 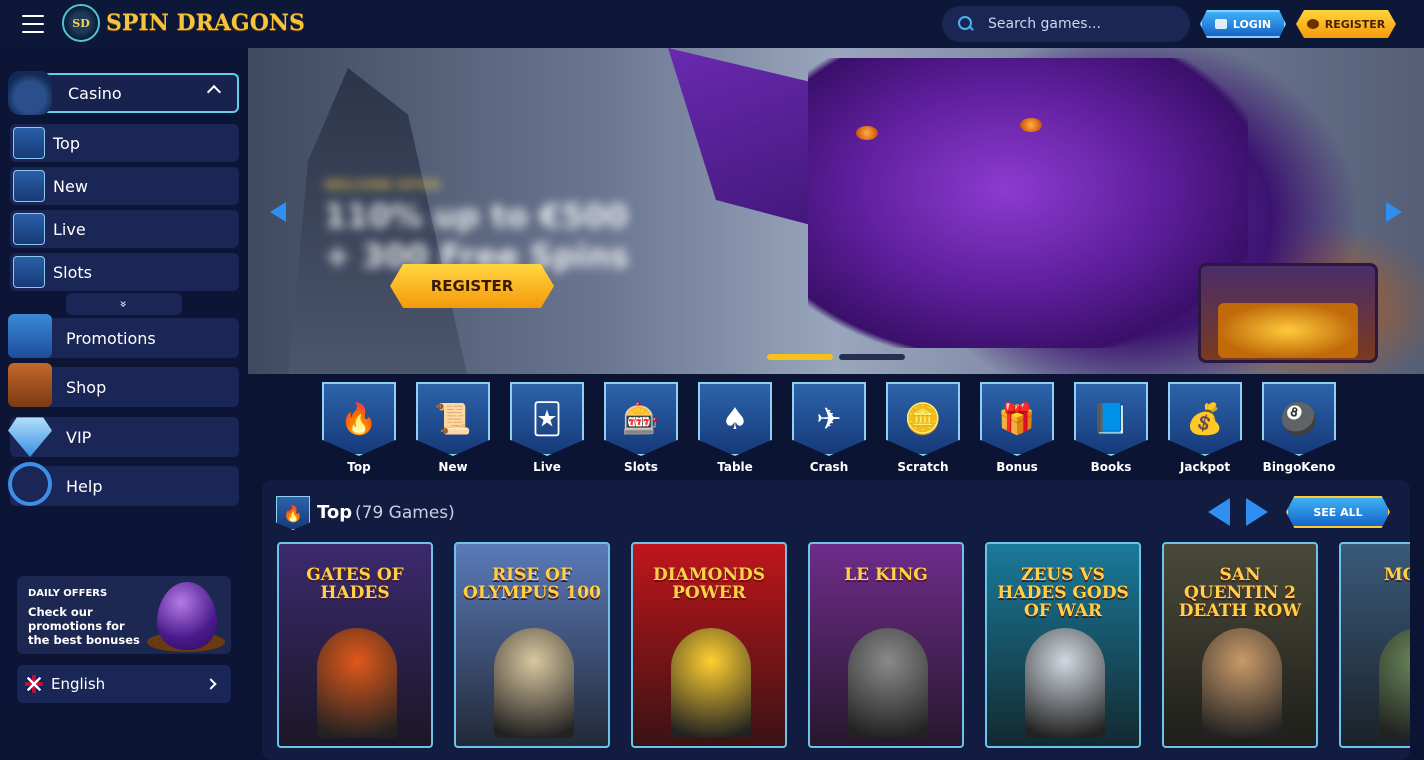 What do you see at coordinates (1299, 419) in the screenshot?
I see `category-icon: 🎱` at bounding box center [1299, 419].